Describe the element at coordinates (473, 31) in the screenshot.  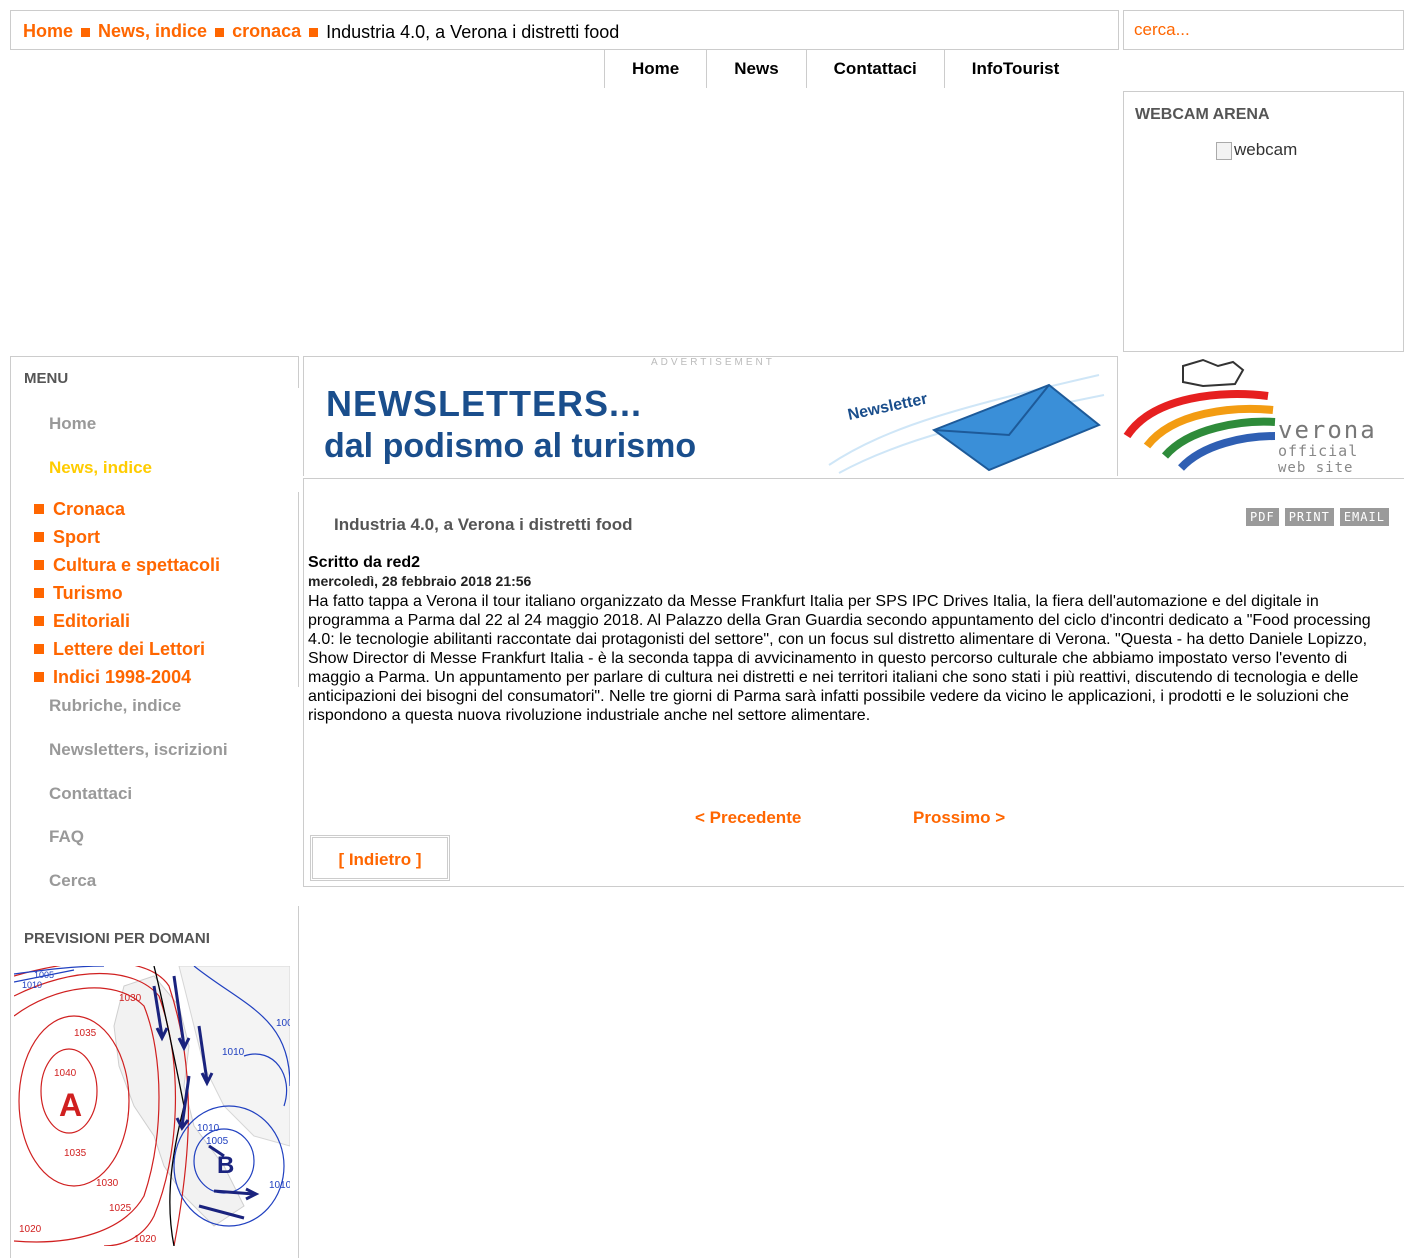
I see `breadcrumb-current: Industria 4.0, a Verona i distretti food` at that location.